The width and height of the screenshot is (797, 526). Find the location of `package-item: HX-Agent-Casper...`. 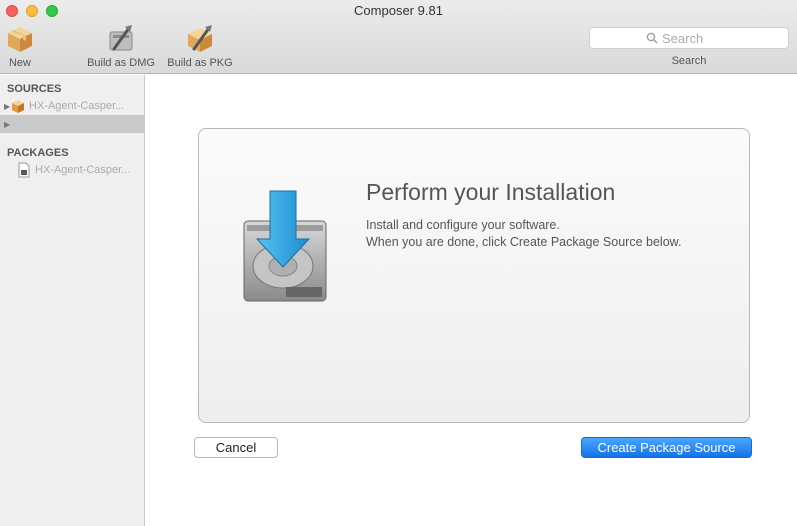

package-item: HX-Agent-Casper... is located at coordinates (72, 170).